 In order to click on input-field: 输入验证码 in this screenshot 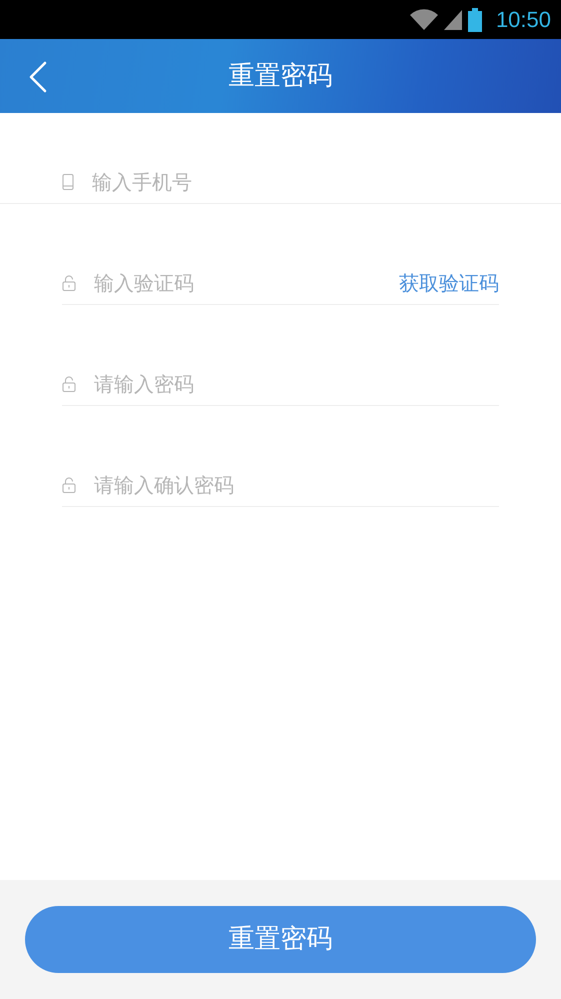, I will do `click(246, 283)`.